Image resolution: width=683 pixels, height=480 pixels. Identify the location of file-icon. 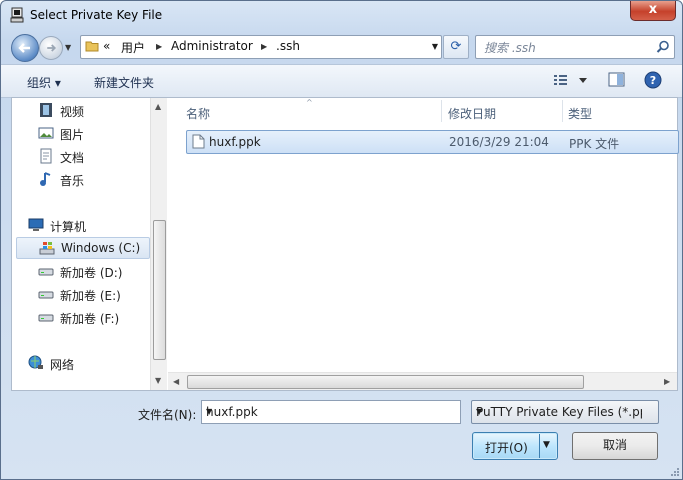
(198, 141).